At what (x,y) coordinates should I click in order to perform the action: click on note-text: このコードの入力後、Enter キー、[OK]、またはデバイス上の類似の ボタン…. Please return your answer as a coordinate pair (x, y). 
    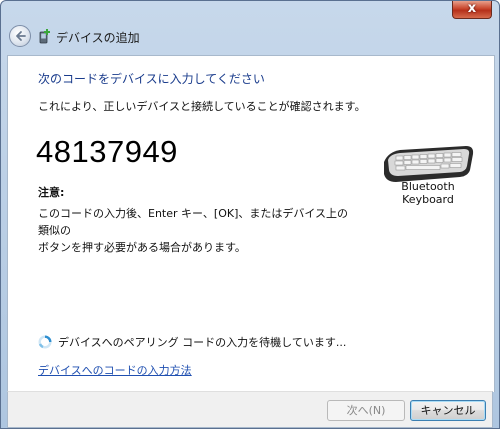
    Looking at the image, I should click on (198, 230).